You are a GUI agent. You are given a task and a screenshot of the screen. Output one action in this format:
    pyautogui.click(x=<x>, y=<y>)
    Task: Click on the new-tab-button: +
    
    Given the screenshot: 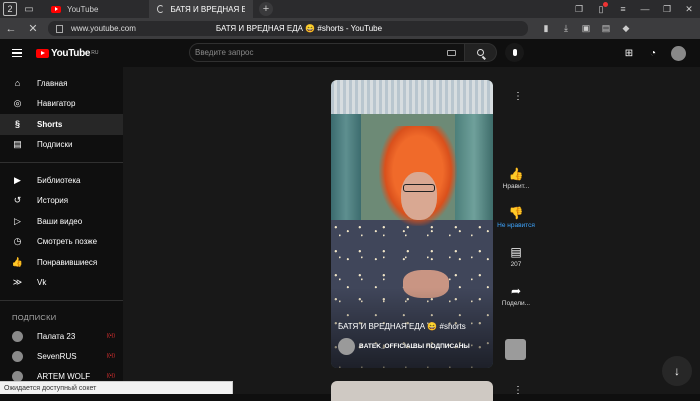 What is the action you would take?
    pyautogui.click(x=266, y=9)
    